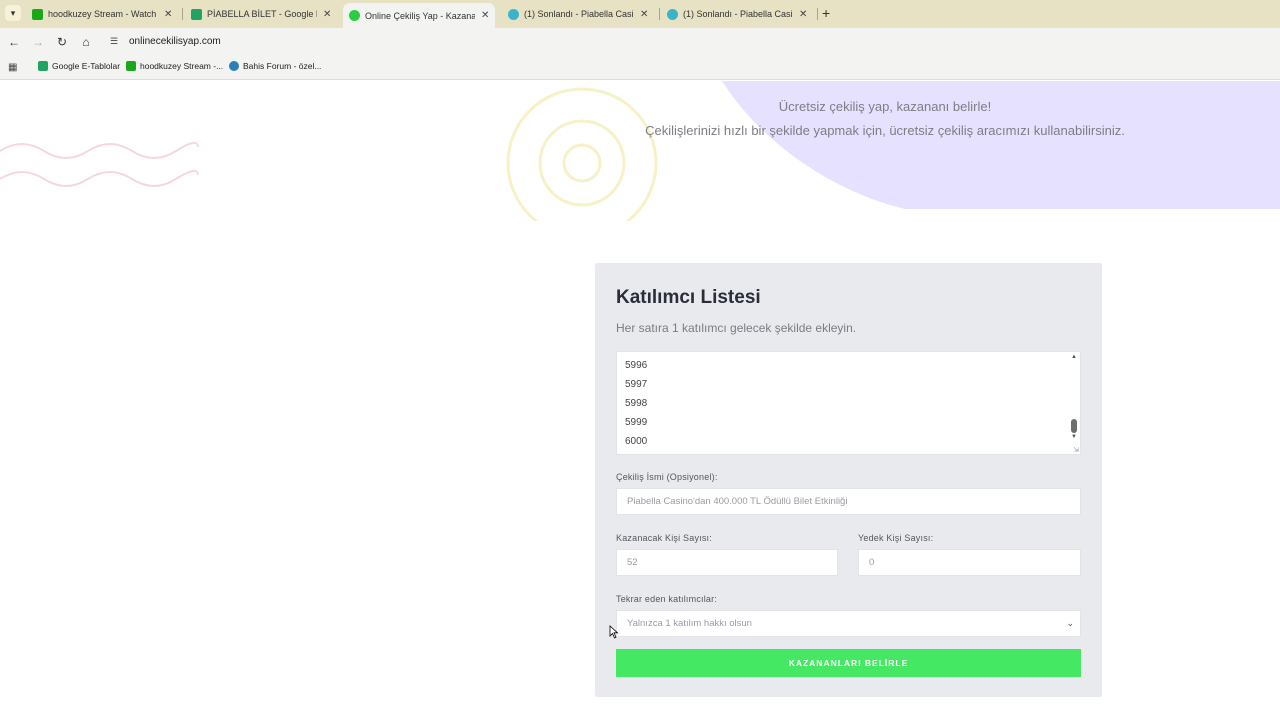 This screenshot has height=720, width=1280. Describe the element at coordinates (354, 15) in the screenshot. I see `clover-favicon-icon` at that location.